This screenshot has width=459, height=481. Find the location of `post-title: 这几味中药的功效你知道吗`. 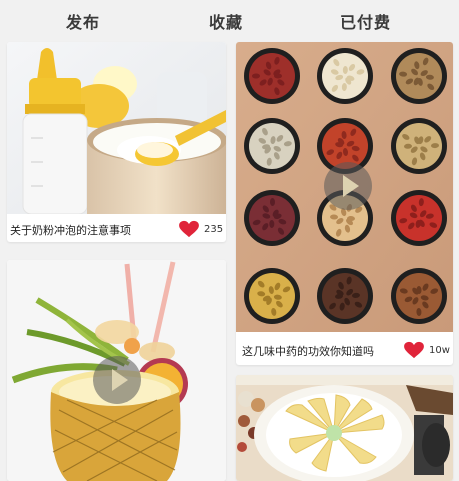

post-title: 这几味中药的功效你知道吗 is located at coordinates (308, 351).